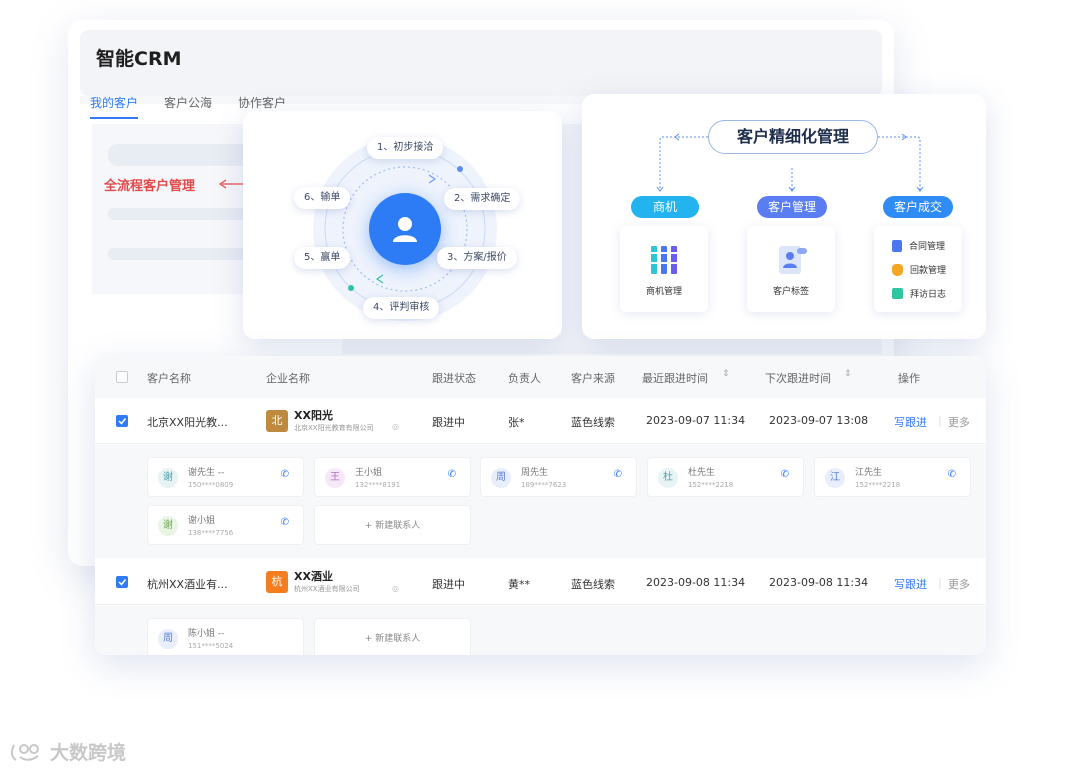 This screenshot has width=1080, height=770. I want to click on company-name: XX阳光, so click(313, 415).